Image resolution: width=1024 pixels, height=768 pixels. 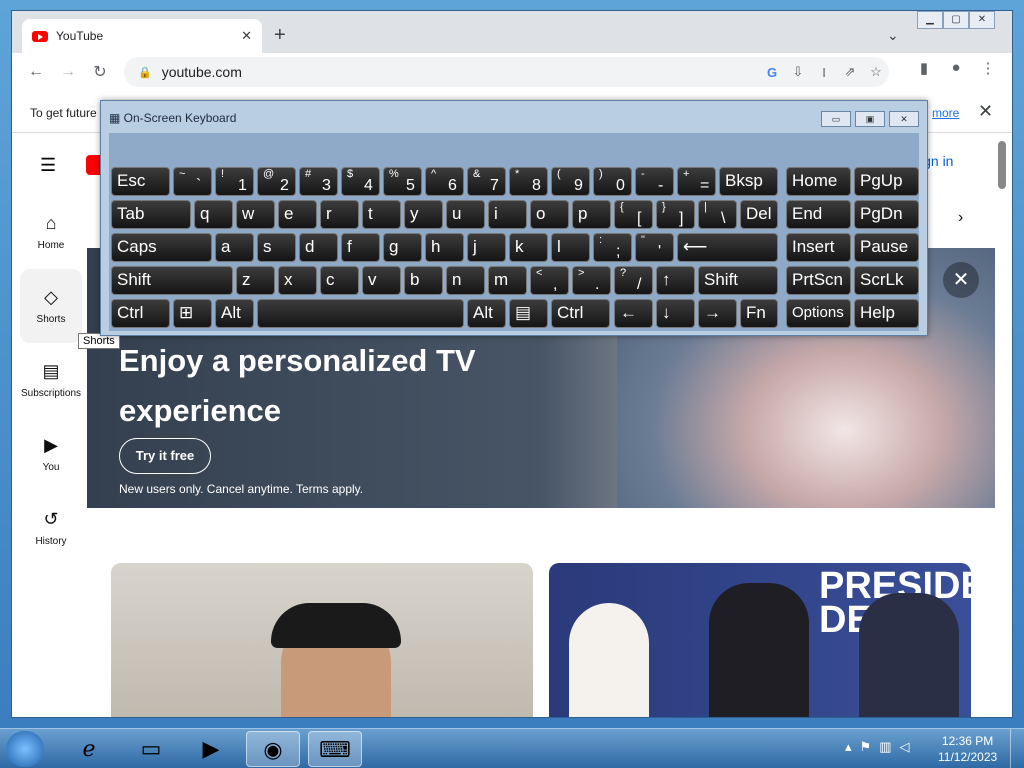 I want to click on tab-youtube: YouTube ✕, so click(x=142, y=36).